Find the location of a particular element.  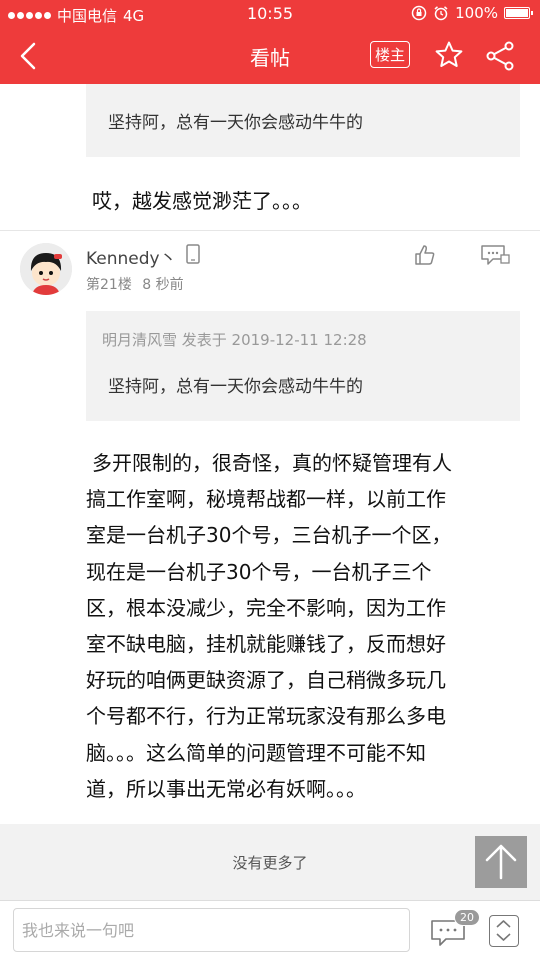

scroll-to-top-button is located at coordinates (501, 862).